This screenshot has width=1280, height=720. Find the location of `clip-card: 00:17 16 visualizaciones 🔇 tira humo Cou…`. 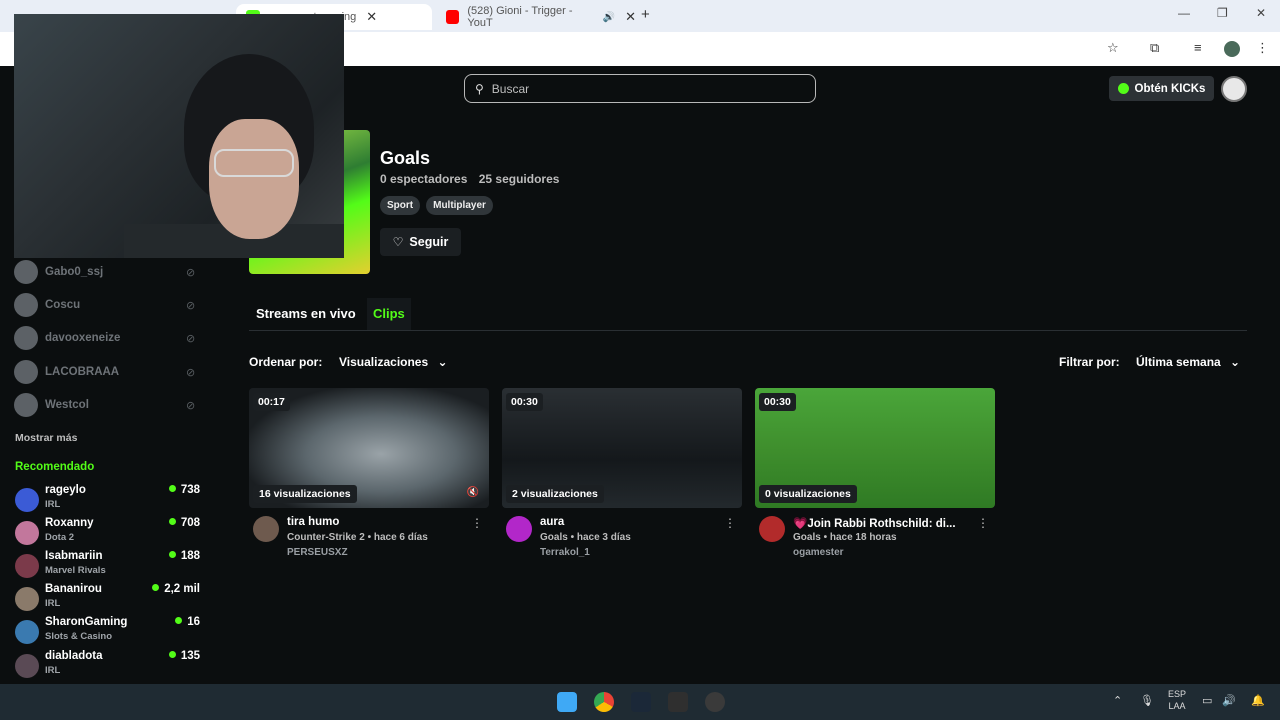

clip-card: 00:17 16 visualizaciones 🔇 tira humo Cou… is located at coordinates (369, 473).